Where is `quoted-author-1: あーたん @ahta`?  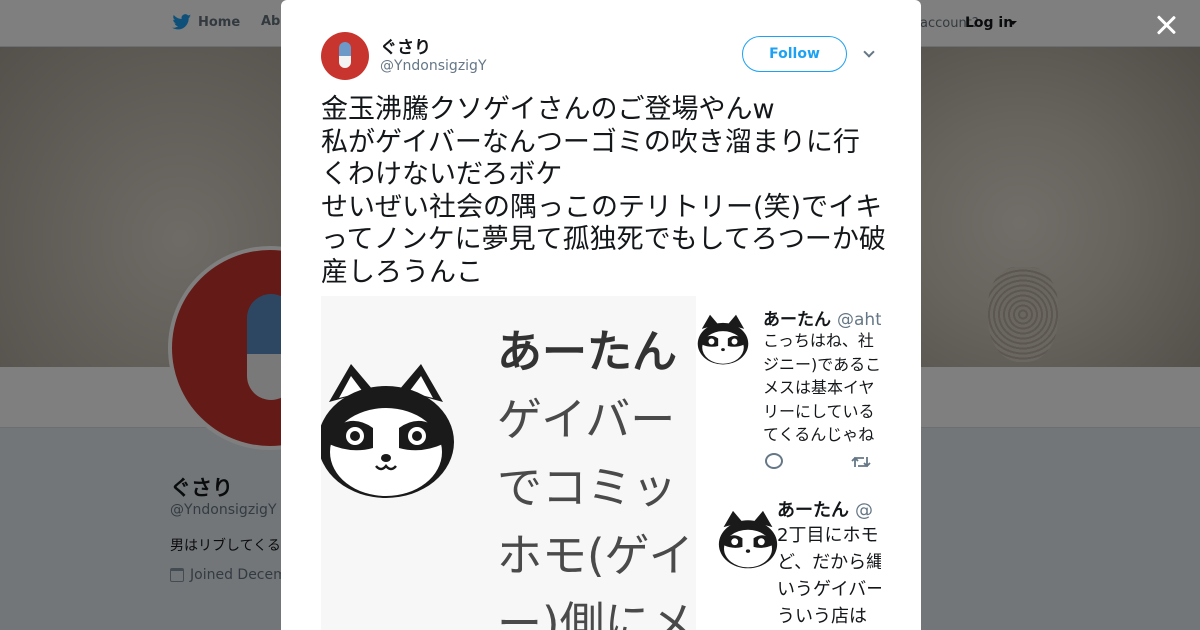 quoted-author-1: あーたん @ahta is located at coordinates (822, 317).